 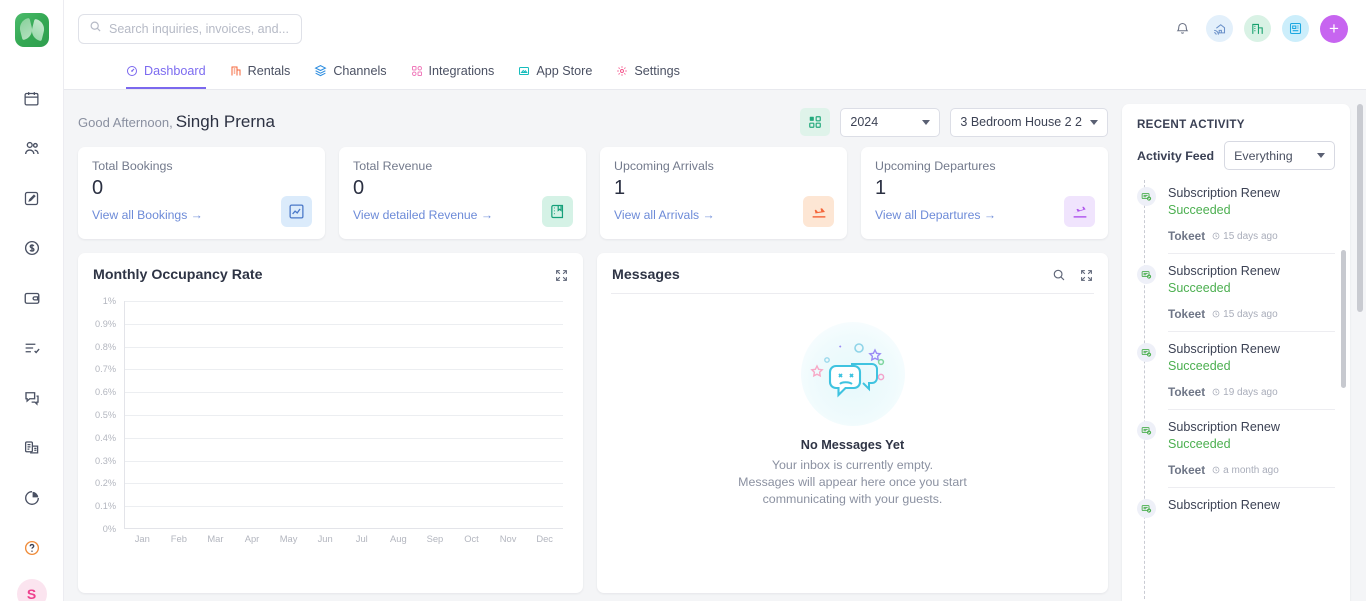 I want to click on chart-y-tick: 0.2%, so click(x=105, y=483).